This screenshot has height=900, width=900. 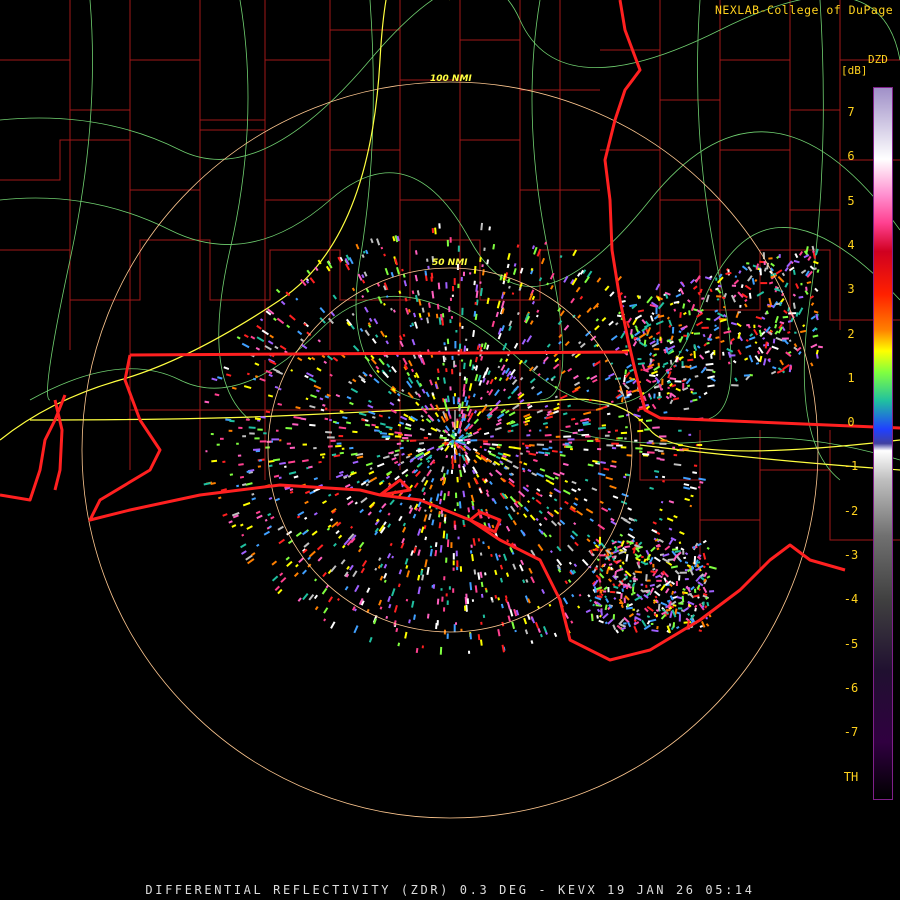 What do you see at coordinates (851, 289) in the screenshot?
I see `color-scale-tick: 3` at bounding box center [851, 289].